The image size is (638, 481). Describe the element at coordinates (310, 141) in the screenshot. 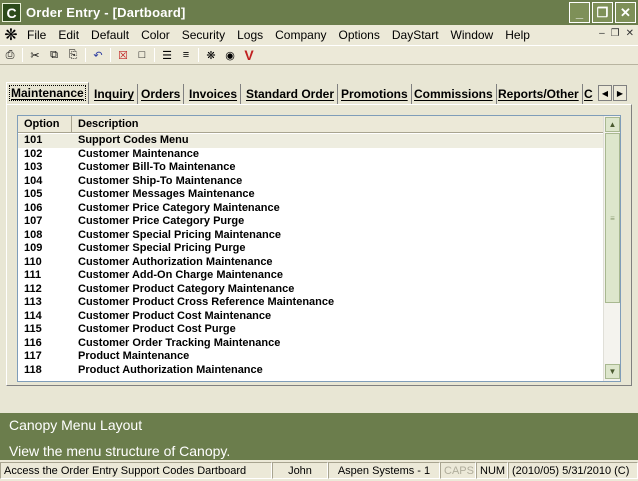

I see `list-item: 101 Support Codes Menu` at that location.